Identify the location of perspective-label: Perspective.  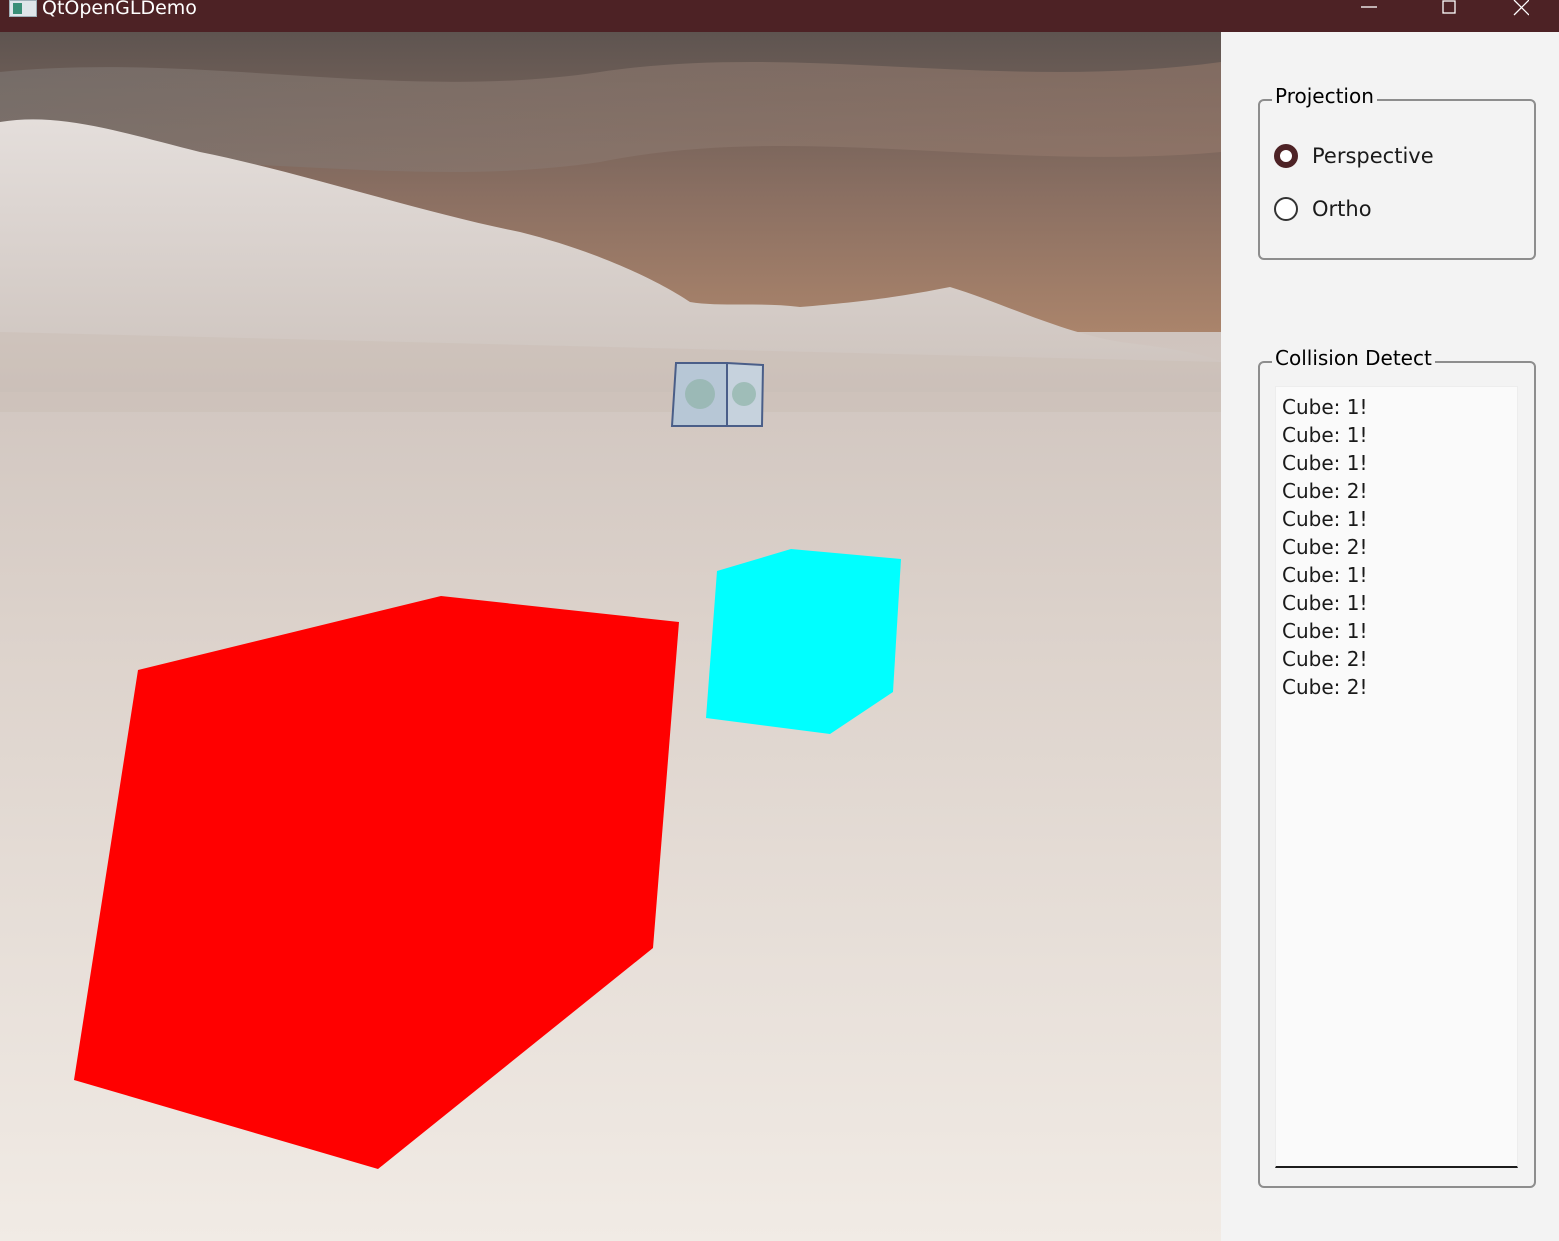
(1373, 156).